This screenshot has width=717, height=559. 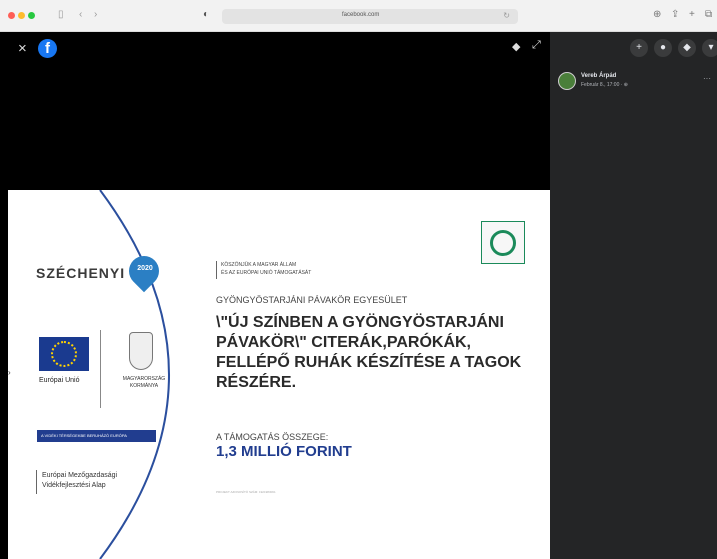 What do you see at coordinates (639, 48) in the screenshot?
I see `create-button: +` at bounding box center [639, 48].